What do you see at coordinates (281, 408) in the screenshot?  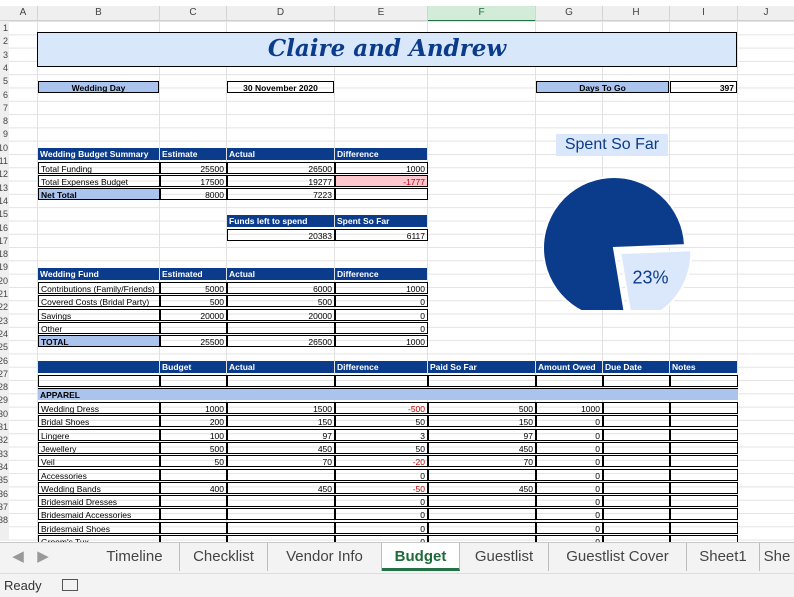 I see `table-cell: 1500` at bounding box center [281, 408].